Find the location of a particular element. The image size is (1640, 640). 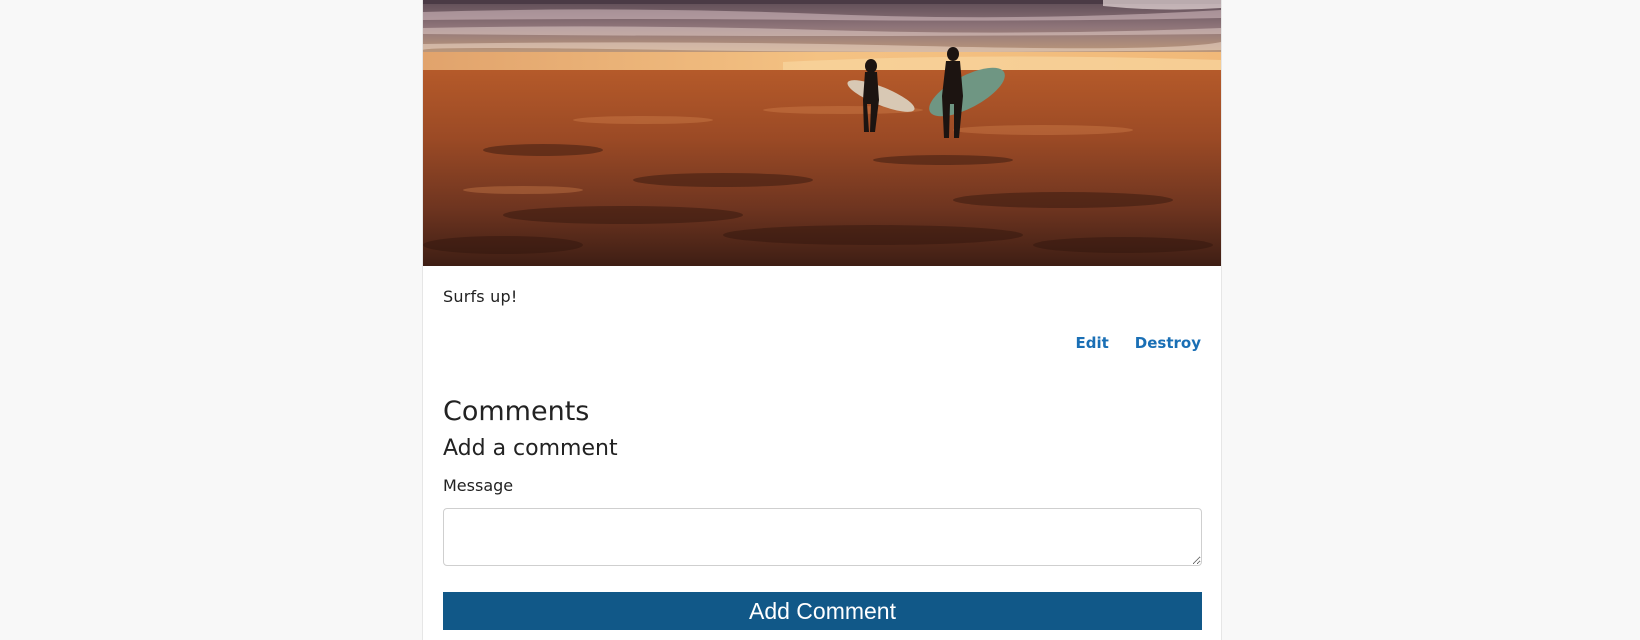

comments-heading: Comments is located at coordinates (516, 411).